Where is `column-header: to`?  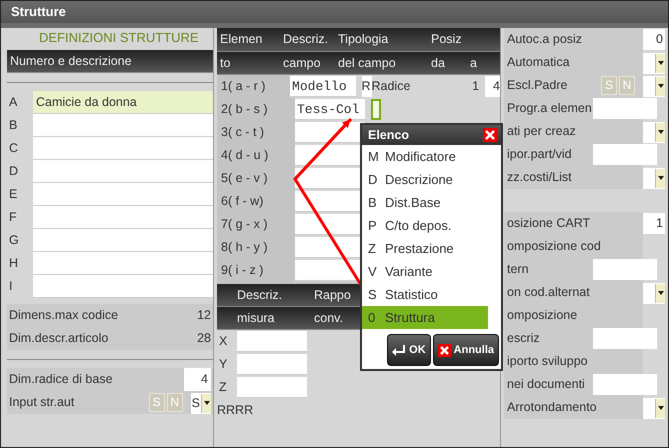 column-header: to is located at coordinates (225, 63).